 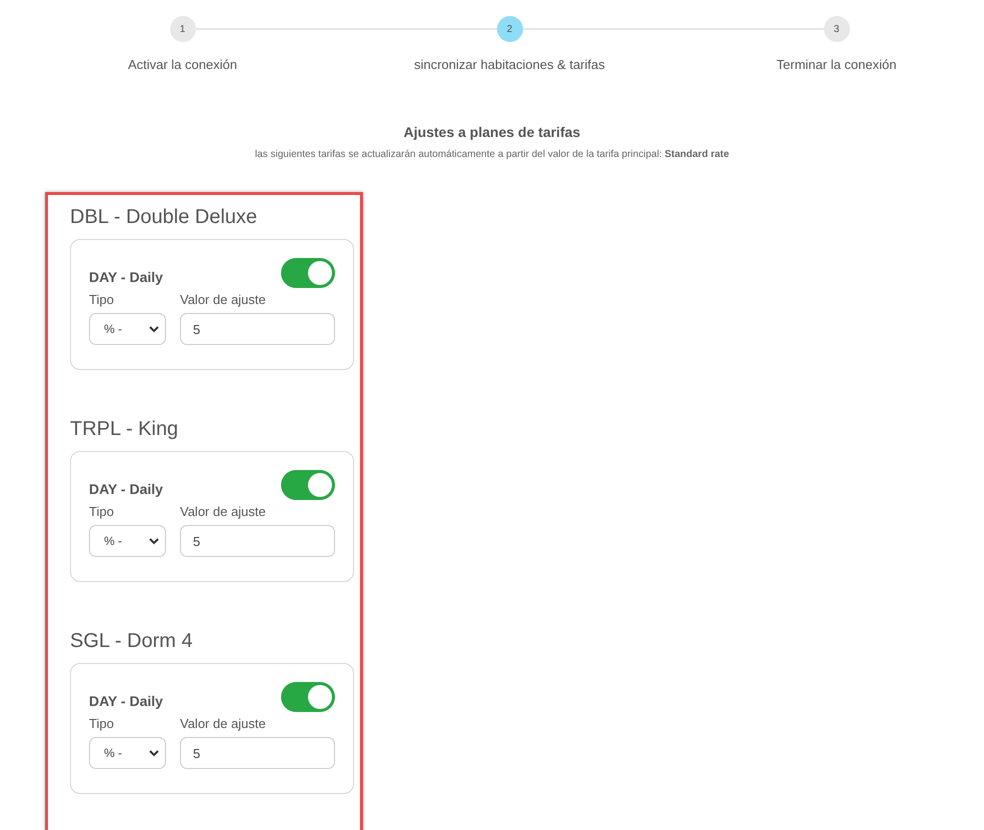 I want to click on step-number: 1, so click(x=183, y=29).